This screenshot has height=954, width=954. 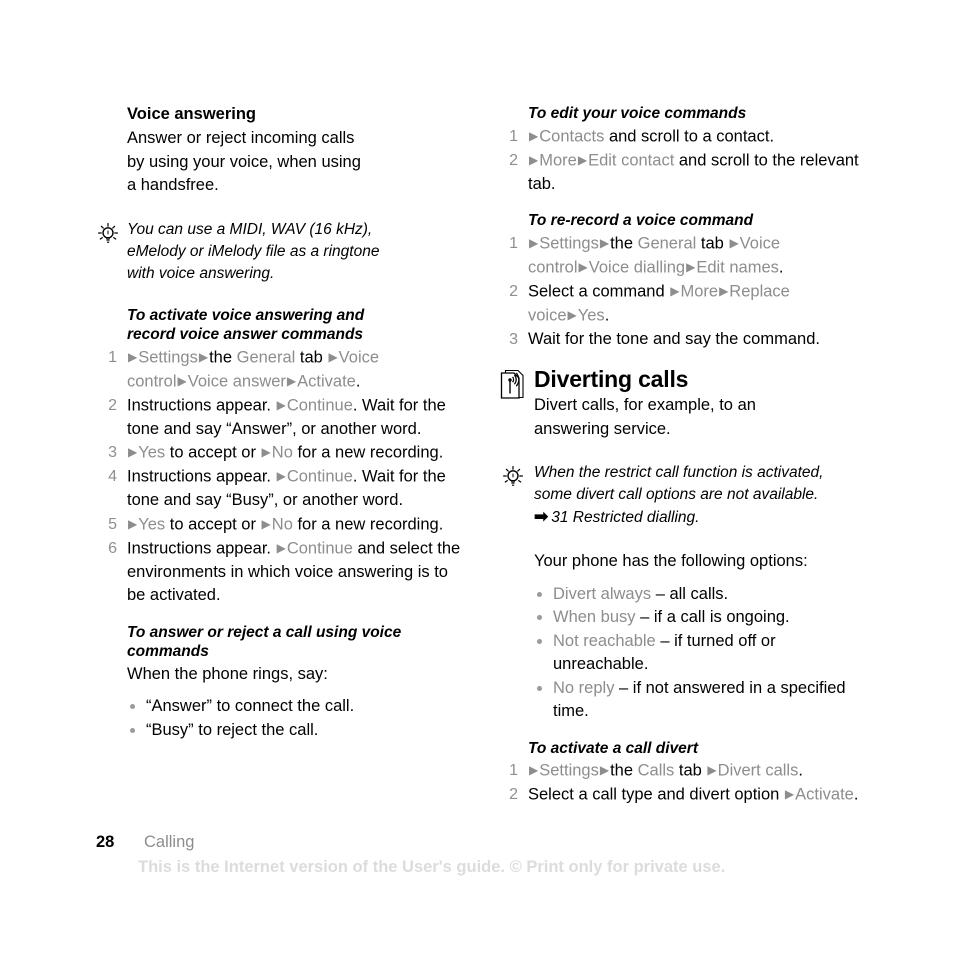 What do you see at coordinates (201, 476) in the screenshot?
I see `step-text: Instructions appear.` at bounding box center [201, 476].